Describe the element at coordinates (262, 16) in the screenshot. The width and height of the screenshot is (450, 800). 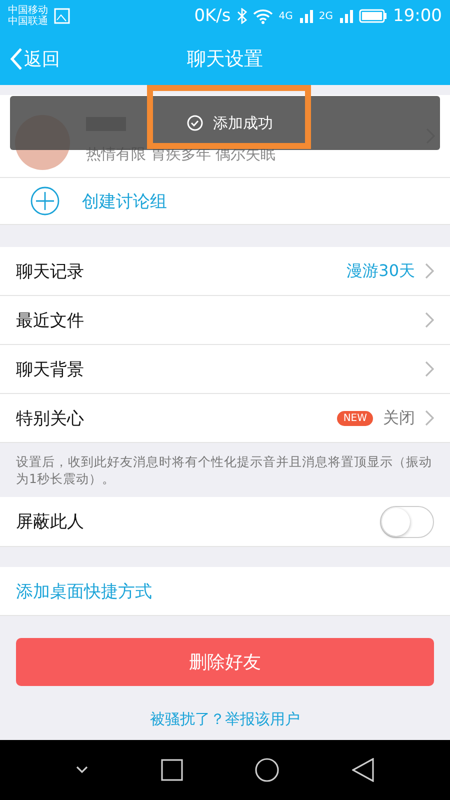
I see `wifi-icon` at that location.